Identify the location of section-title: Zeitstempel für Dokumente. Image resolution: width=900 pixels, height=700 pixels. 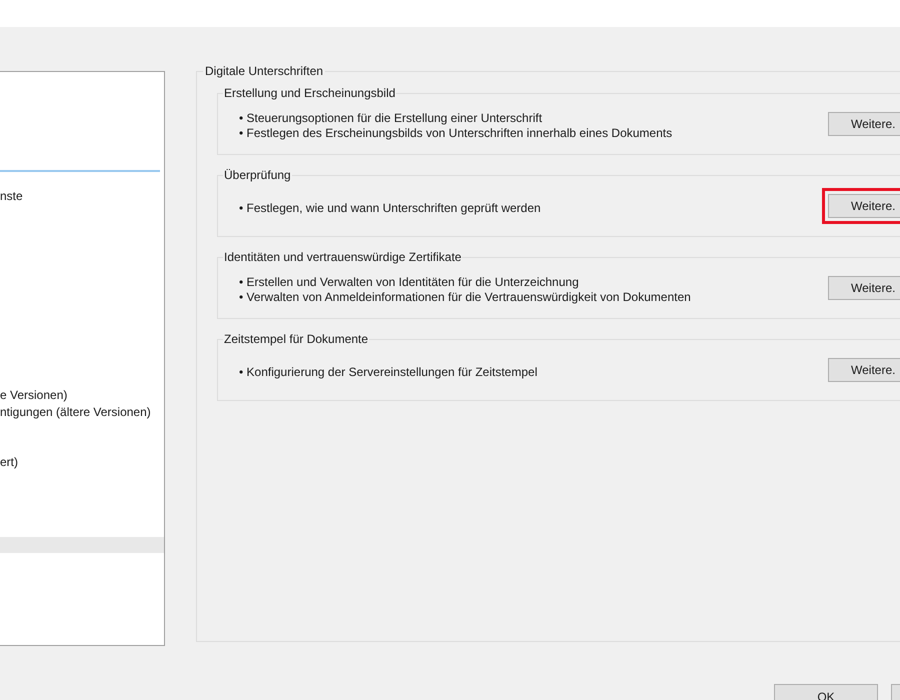
(296, 339).